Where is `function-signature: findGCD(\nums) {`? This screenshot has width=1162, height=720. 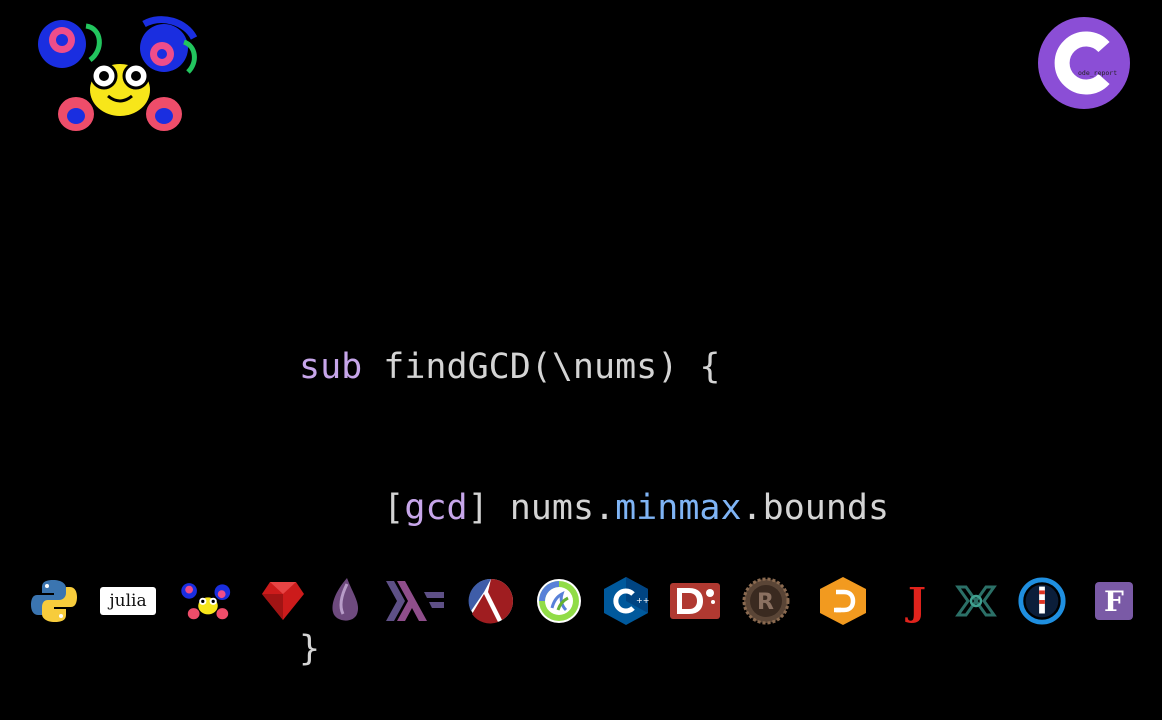
function-signature: findGCD(\nums) { is located at coordinates (541, 367).